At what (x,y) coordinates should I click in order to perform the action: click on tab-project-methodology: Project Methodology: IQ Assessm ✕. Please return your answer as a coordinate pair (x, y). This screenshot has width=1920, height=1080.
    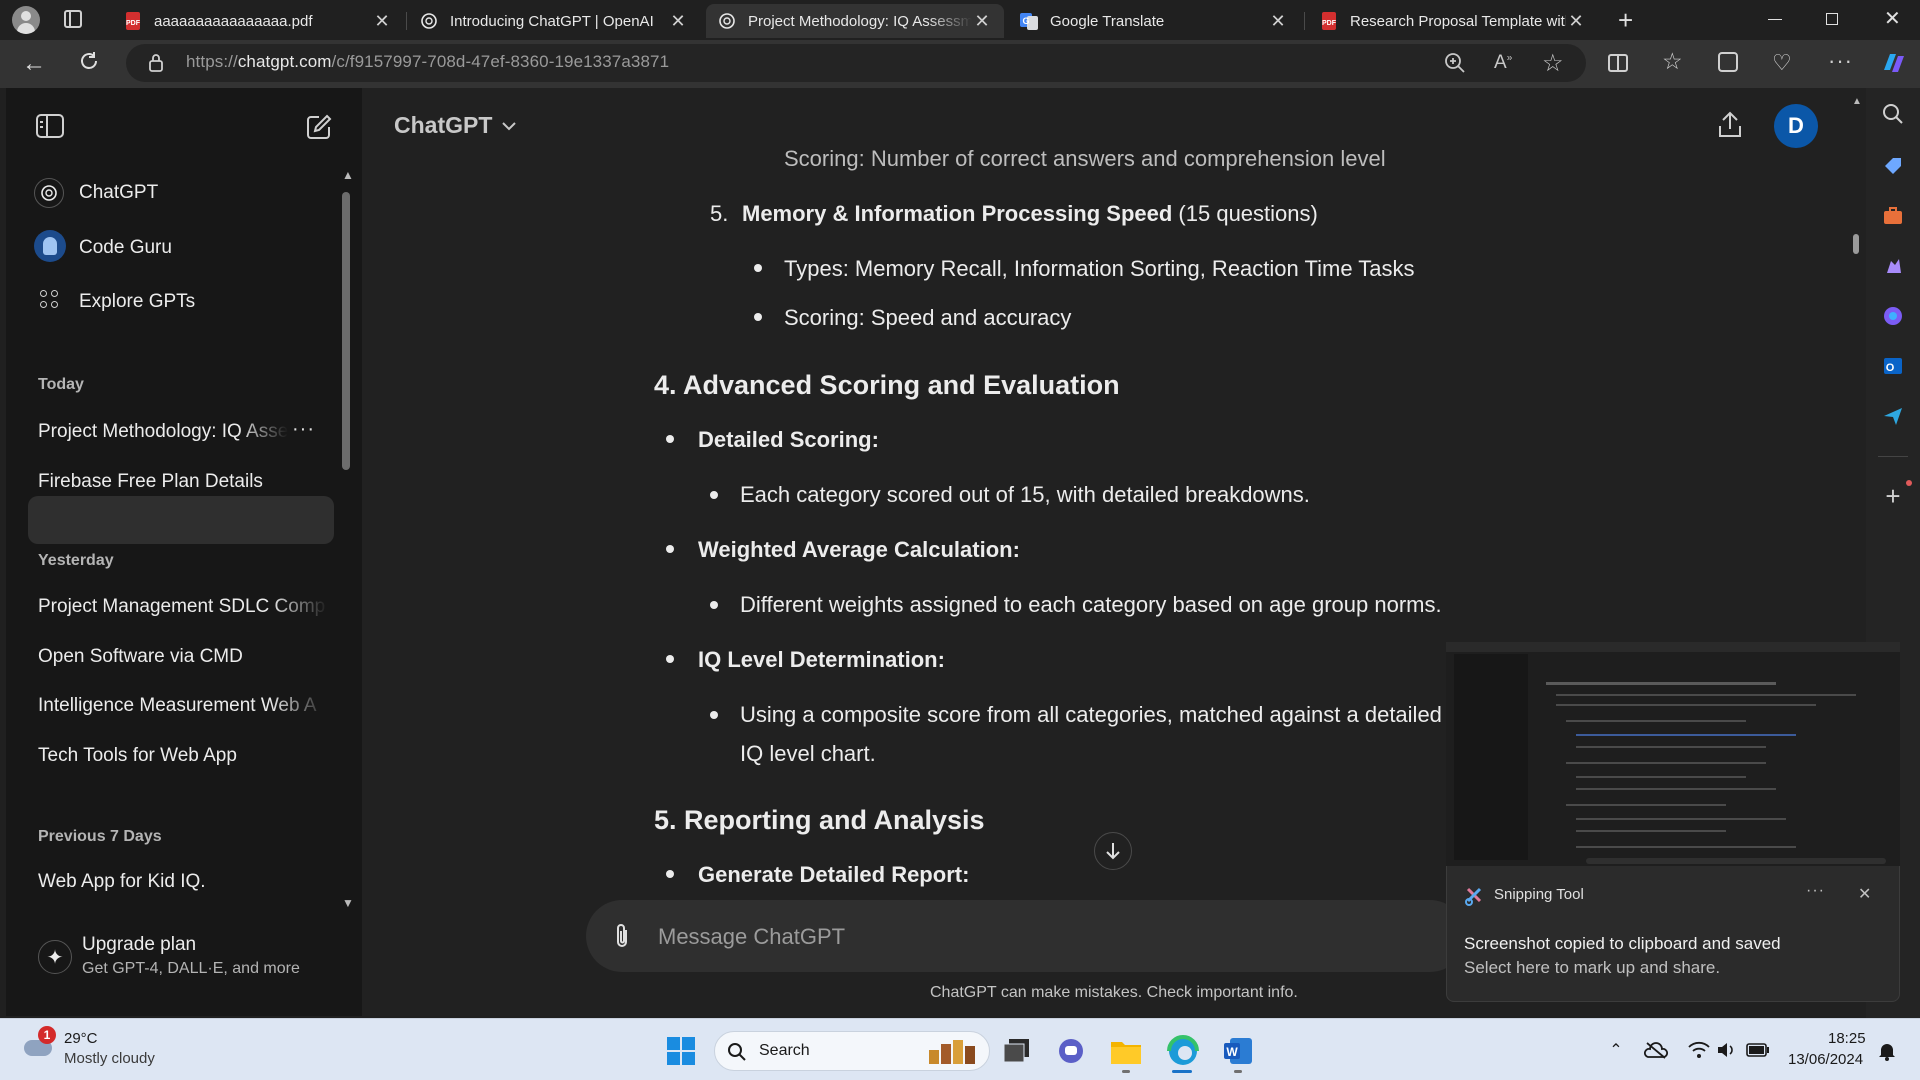
    Looking at the image, I should click on (855, 21).